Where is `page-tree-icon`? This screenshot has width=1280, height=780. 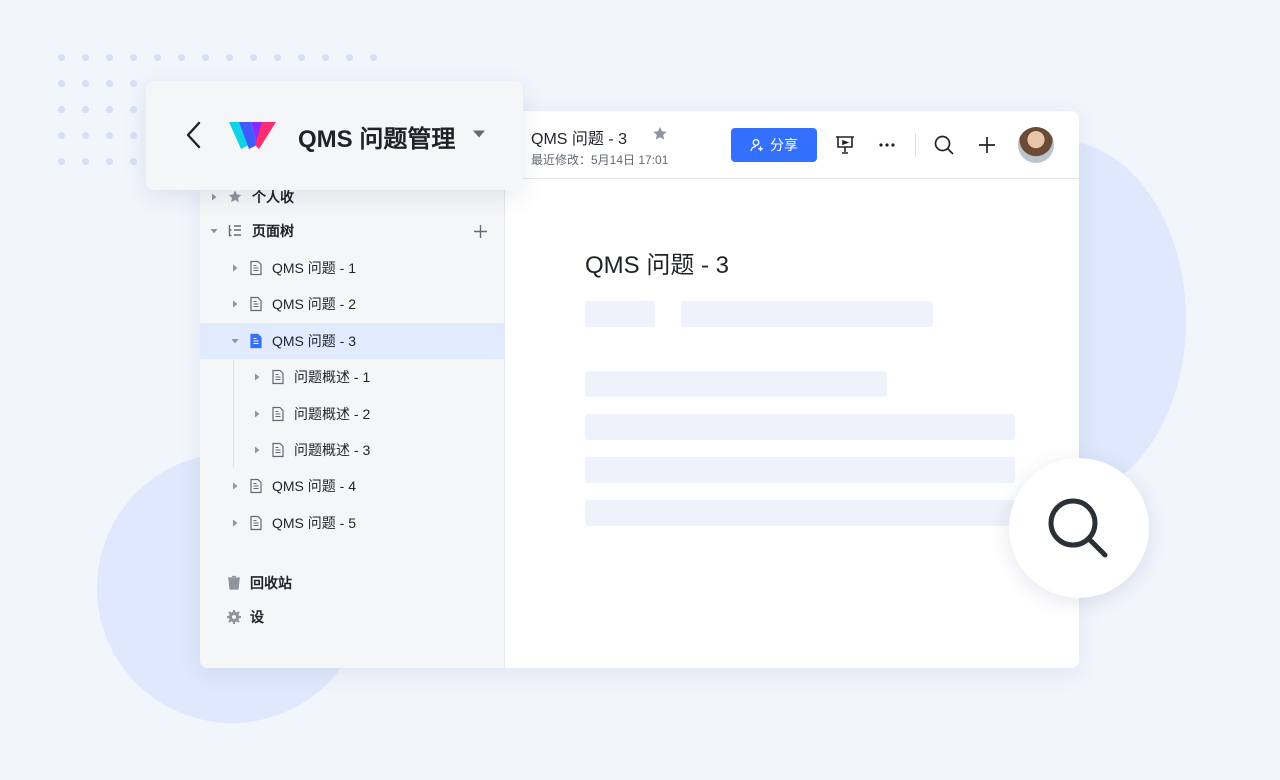
page-tree-icon is located at coordinates (234, 231).